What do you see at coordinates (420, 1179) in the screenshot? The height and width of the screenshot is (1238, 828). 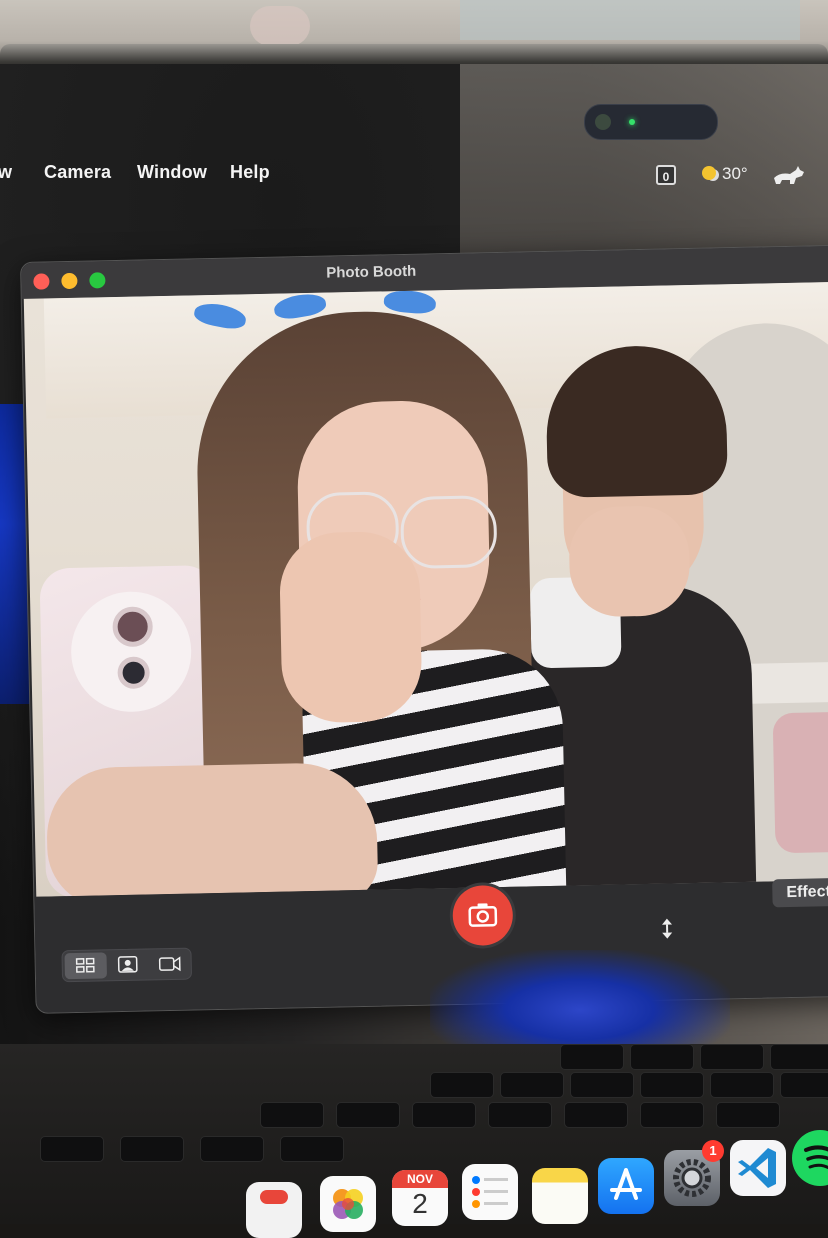 I see `calendar-month: NOV` at bounding box center [420, 1179].